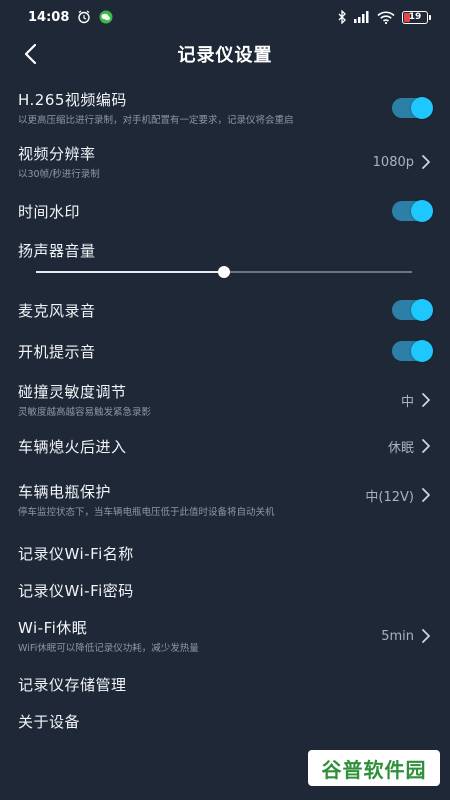  Describe the element at coordinates (225, 400) in the screenshot. I see `setting-collision-sensitivity: 碰撞灵敏度调节 灵敏度越高越容易触发紧急录影 中` at that location.